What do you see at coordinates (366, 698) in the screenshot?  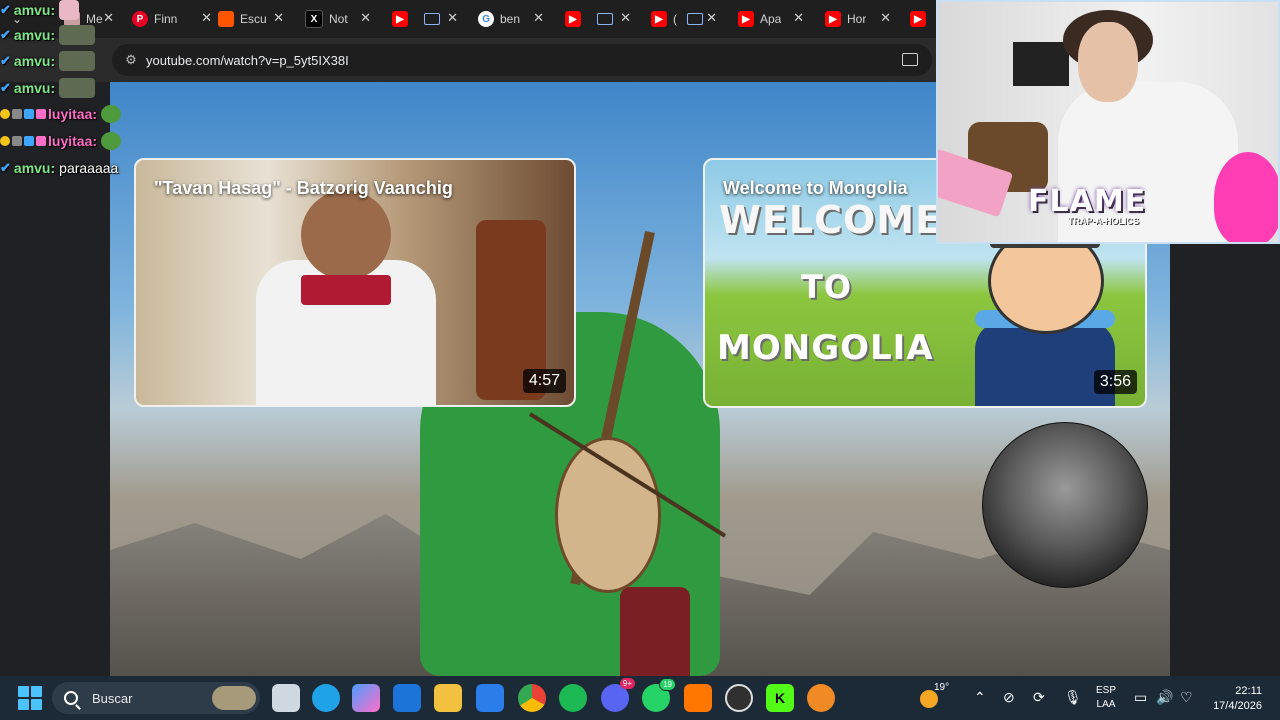 I see `copilot-icon` at bounding box center [366, 698].